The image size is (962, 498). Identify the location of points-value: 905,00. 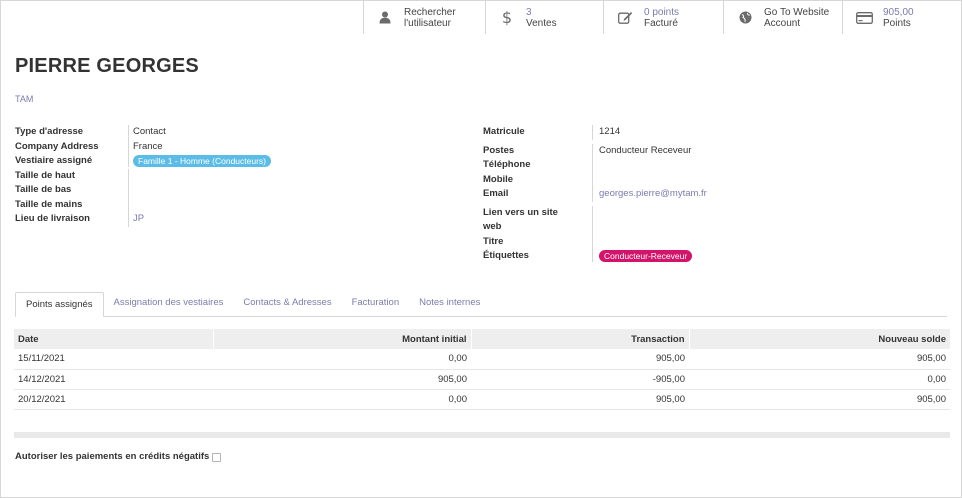
(898, 12).